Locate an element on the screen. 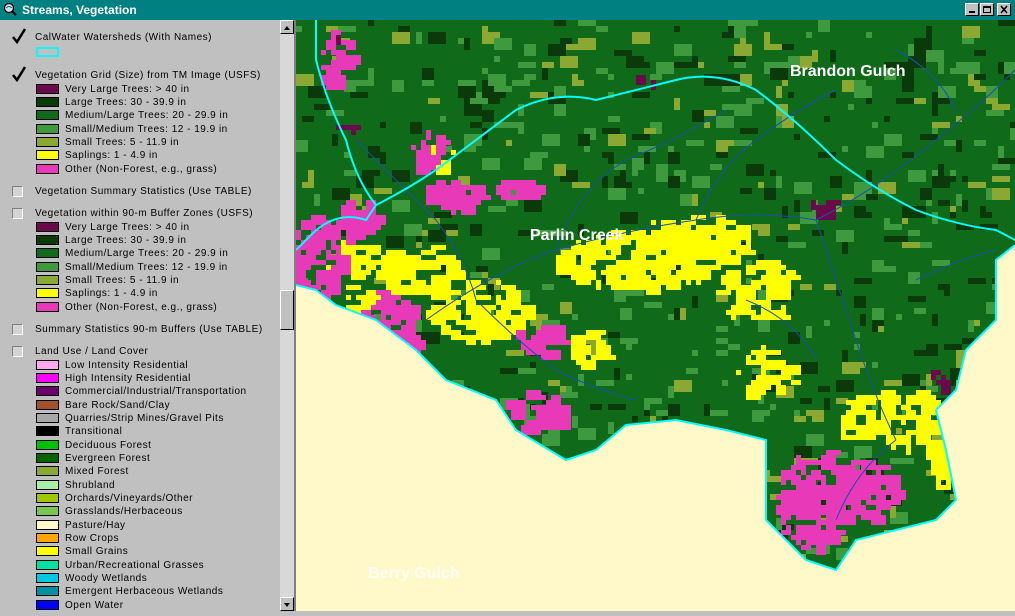 This screenshot has height=616, width=1015. window-title: Streams, Vegetation is located at coordinates (79, 10).